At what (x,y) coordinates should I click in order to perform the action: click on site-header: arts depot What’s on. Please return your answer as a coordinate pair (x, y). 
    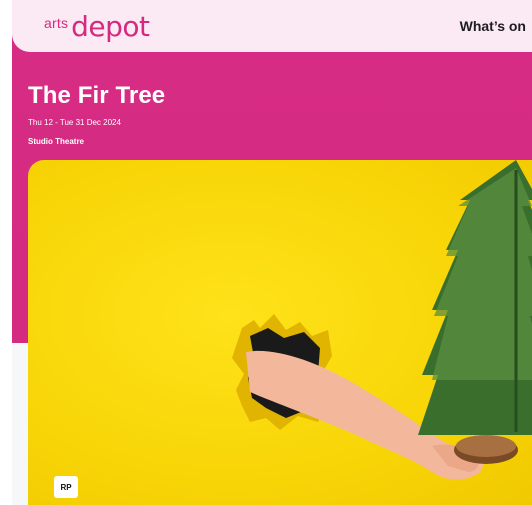
    Looking at the image, I should click on (272, 26).